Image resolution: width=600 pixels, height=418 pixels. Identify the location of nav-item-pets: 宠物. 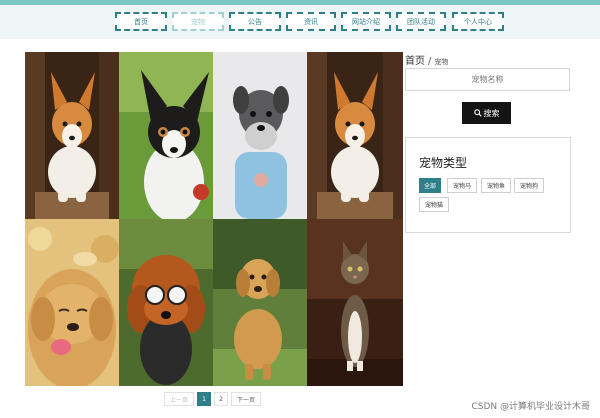
(198, 21).